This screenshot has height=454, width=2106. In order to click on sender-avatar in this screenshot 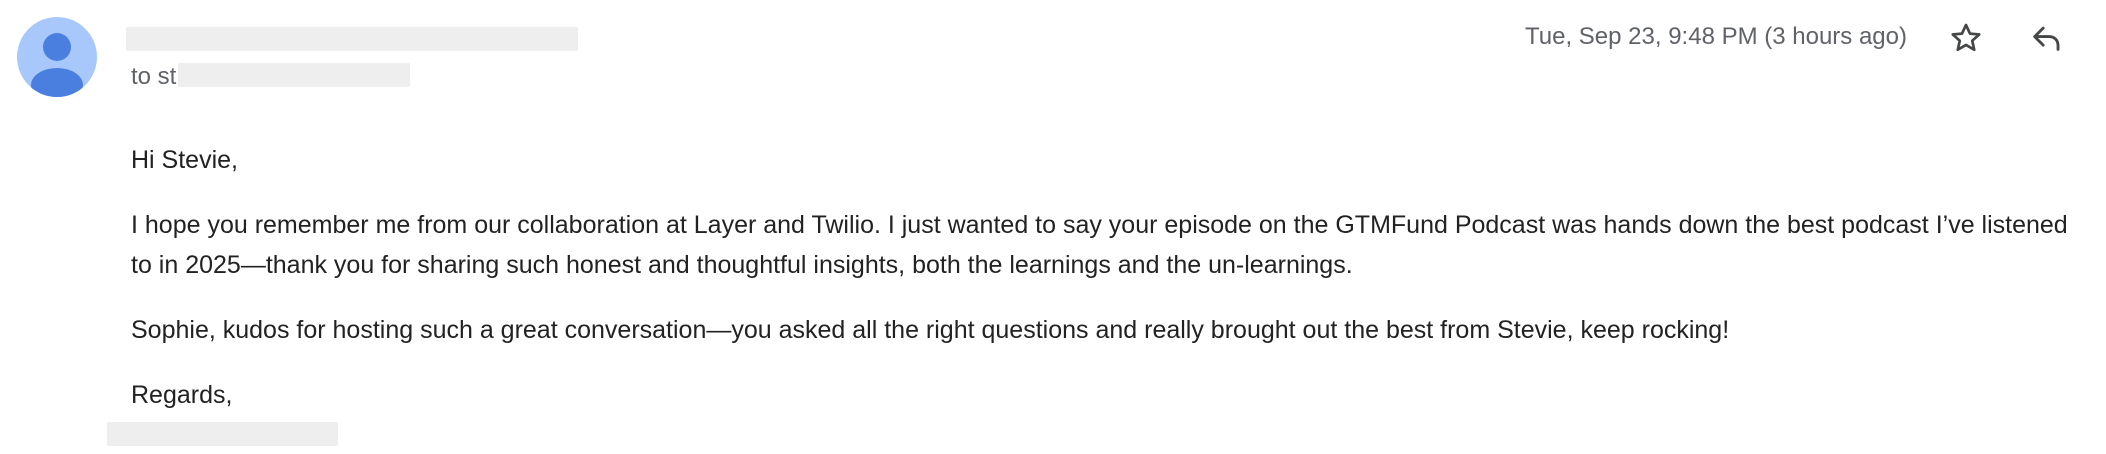, I will do `click(57, 57)`.